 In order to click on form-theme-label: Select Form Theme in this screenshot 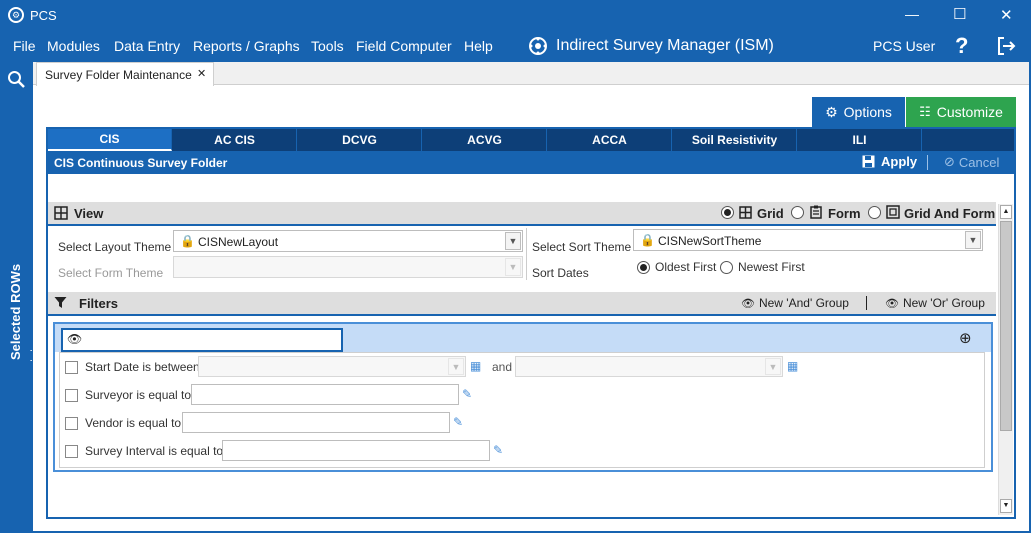, I will do `click(111, 273)`.